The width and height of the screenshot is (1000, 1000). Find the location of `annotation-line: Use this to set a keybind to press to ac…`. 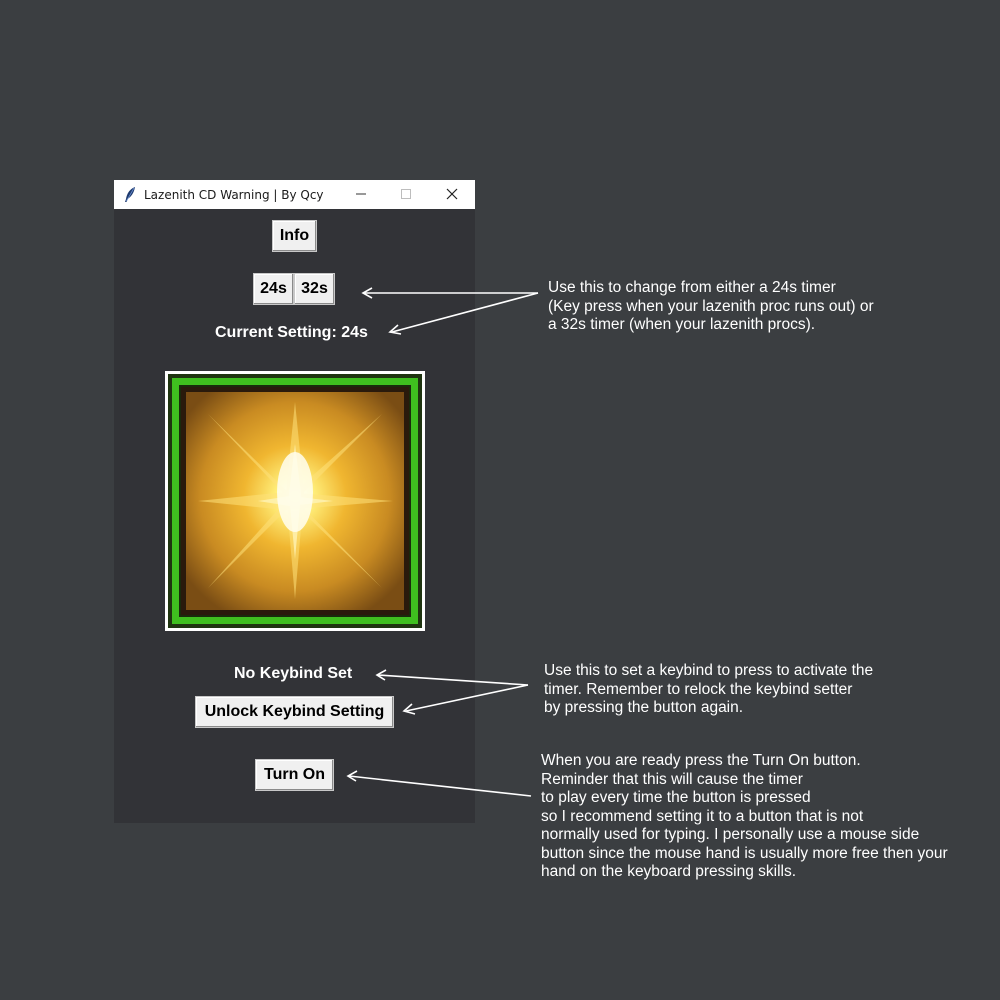

annotation-line: Use this to set a keybind to press to ac… is located at coordinates (709, 670).